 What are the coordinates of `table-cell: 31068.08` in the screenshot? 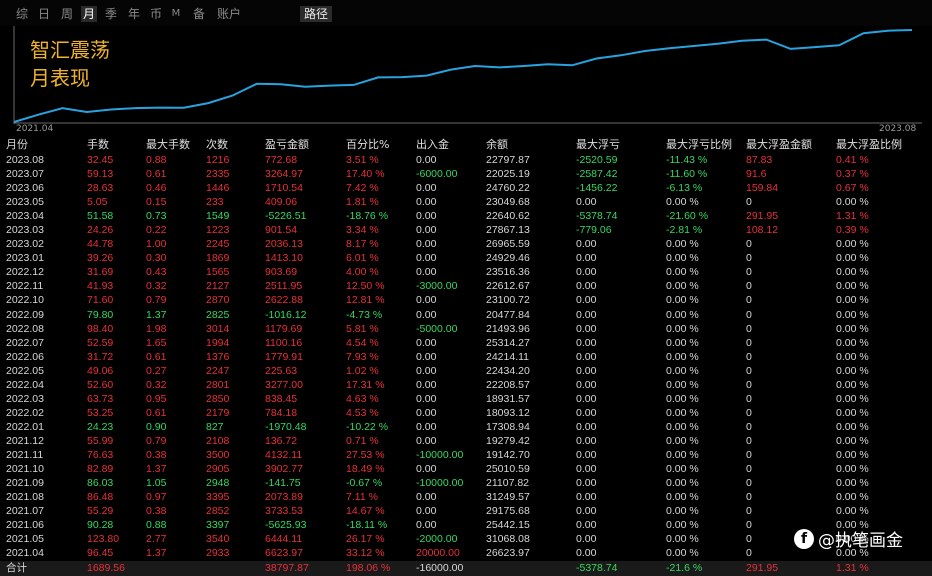 It's located at (508, 539).